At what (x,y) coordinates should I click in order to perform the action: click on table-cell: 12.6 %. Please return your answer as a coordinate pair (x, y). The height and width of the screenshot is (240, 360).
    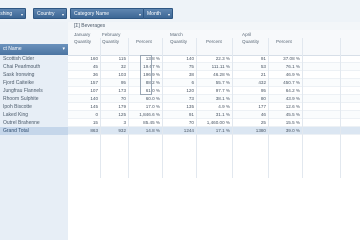
    Looking at the image, I should click on (292, 106).